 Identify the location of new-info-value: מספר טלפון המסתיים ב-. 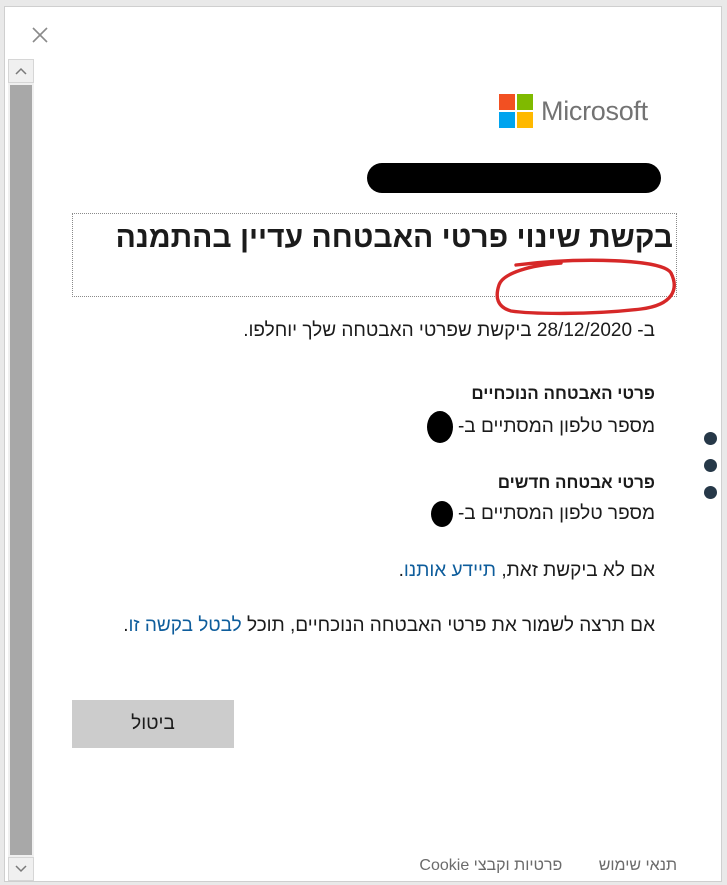
(542, 514).